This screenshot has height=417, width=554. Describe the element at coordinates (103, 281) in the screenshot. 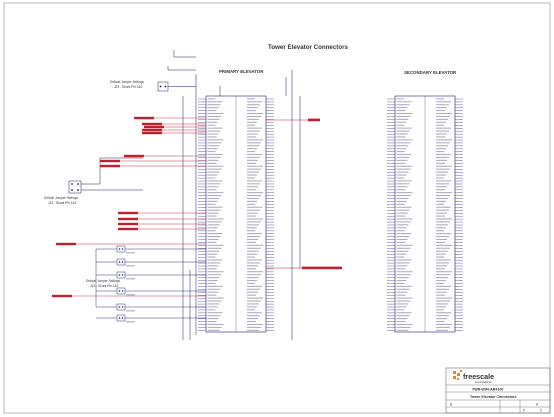

I see `jumper-note-3-line1: Default Jumper Settings` at that location.